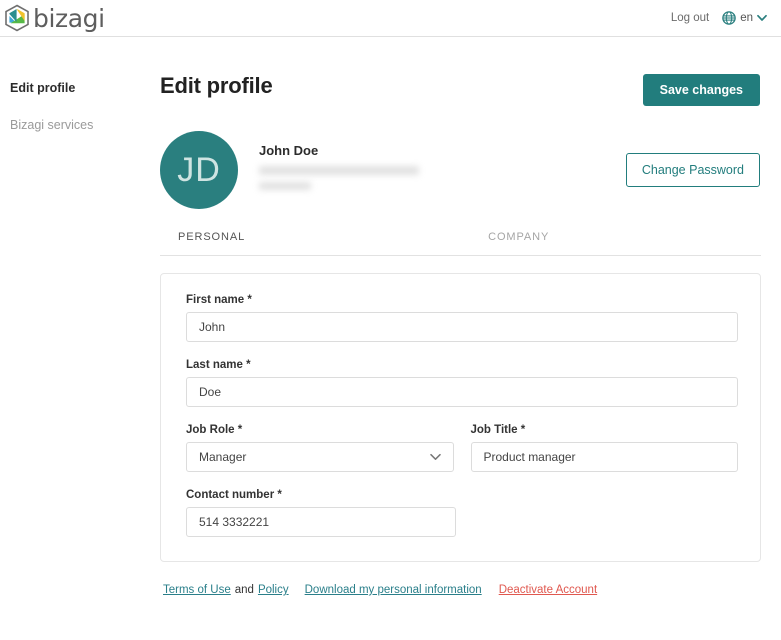  Describe the element at coordinates (462, 495) in the screenshot. I see `contact-number-label: Contact number *` at that location.